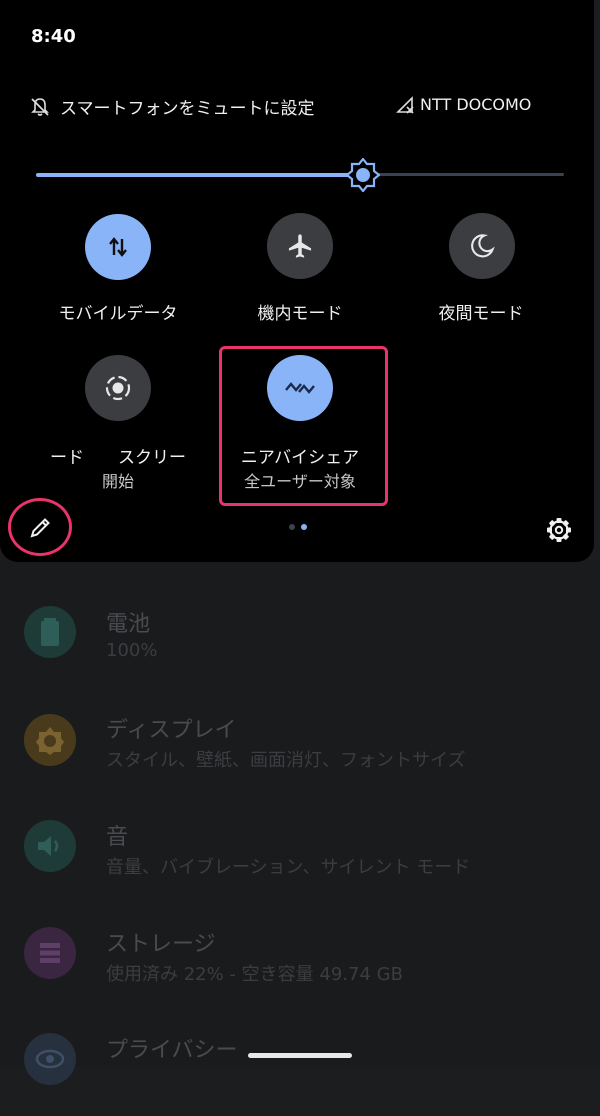 This screenshot has width=600, height=1116. Describe the element at coordinates (50, 632) in the screenshot. I see `battery-icon` at that location.